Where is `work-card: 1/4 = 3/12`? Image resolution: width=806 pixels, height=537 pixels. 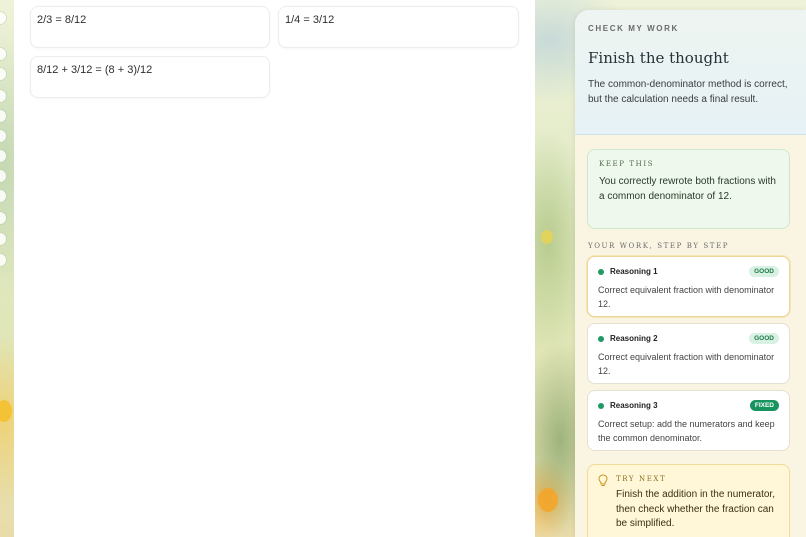 work-card: 1/4 = 3/12 is located at coordinates (398, 27).